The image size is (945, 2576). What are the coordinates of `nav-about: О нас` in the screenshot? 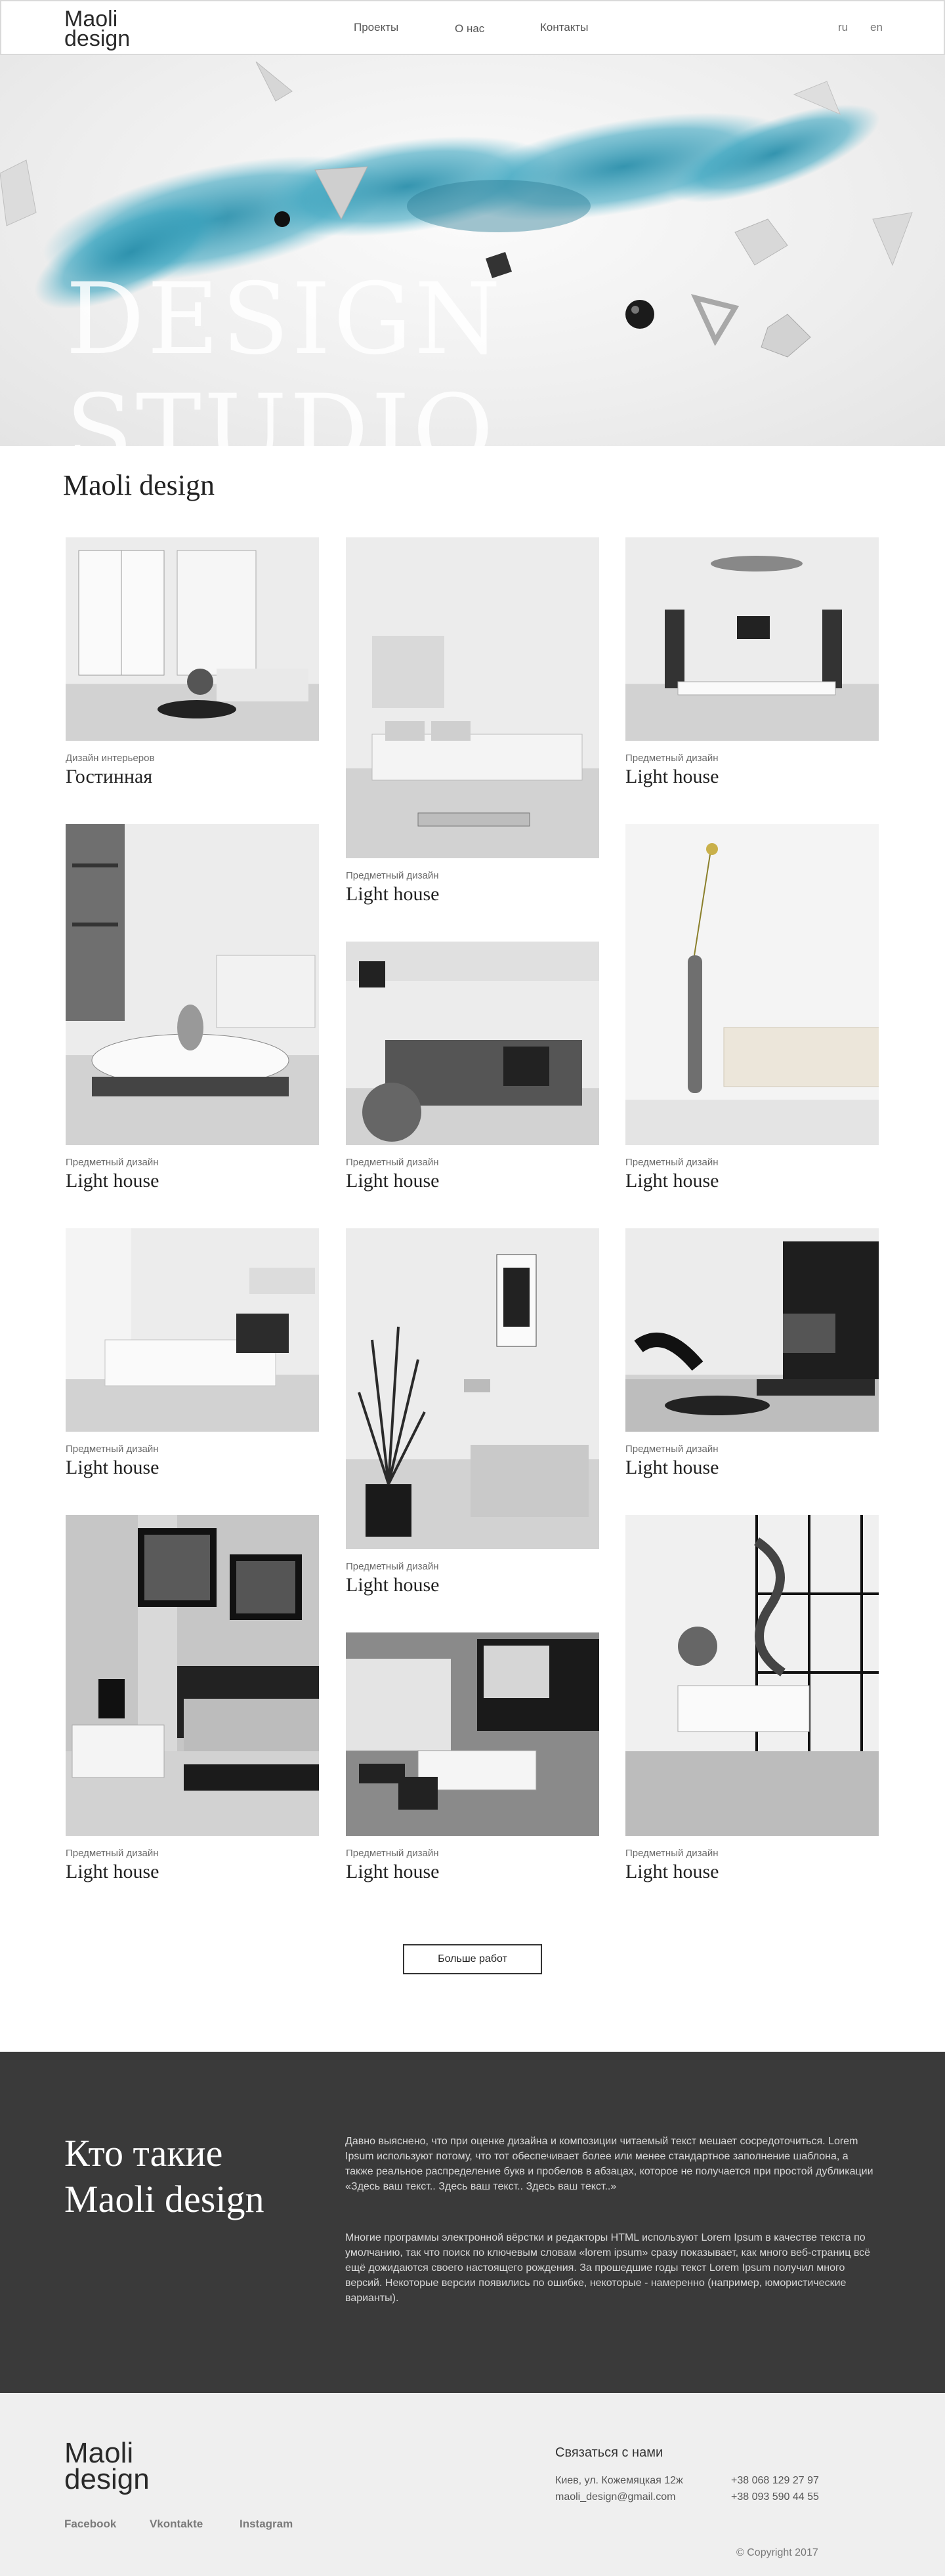 It's located at (469, 29).